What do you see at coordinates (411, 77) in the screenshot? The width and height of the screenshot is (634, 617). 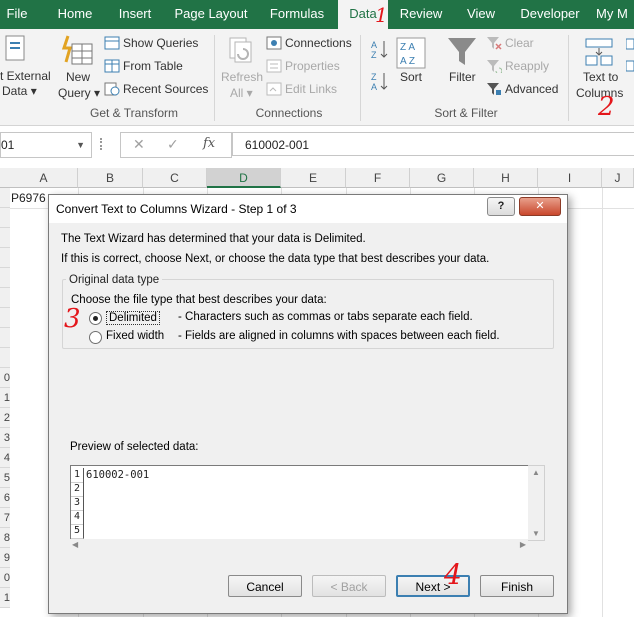 I see `sort-button: Sort` at bounding box center [411, 77].